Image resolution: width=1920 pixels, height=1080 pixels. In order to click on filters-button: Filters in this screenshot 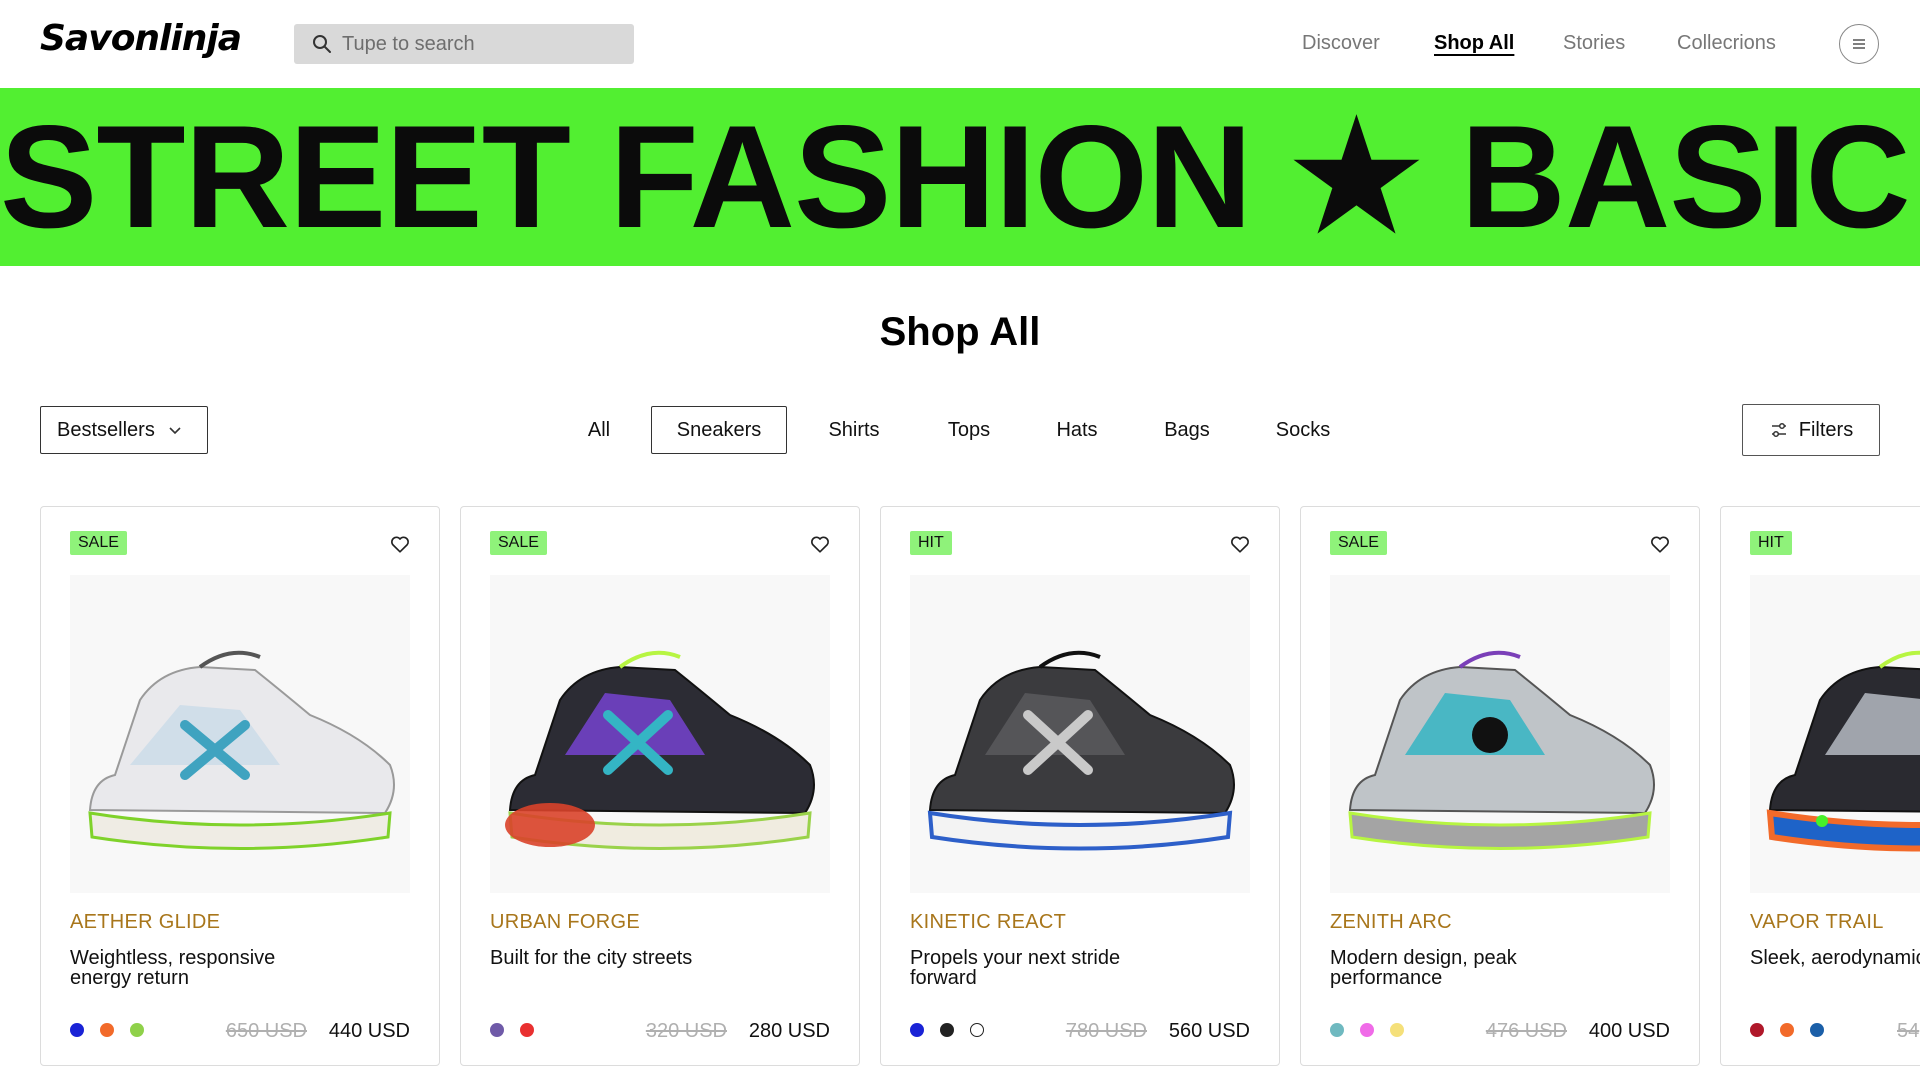, I will do `click(1811, 430)`.